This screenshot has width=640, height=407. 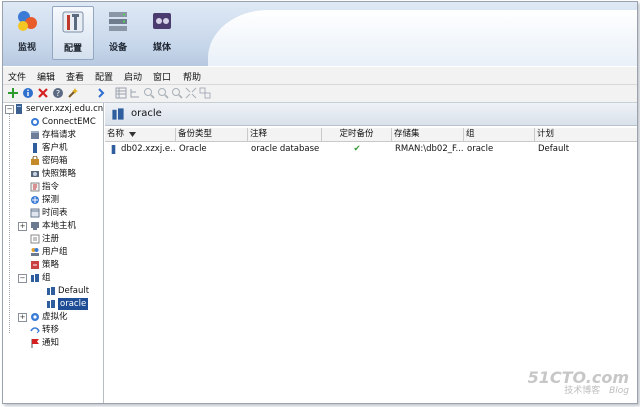 I want to click on table-header: 名称 备份类型 注释 定时备份 存储集 组 计划, so click(x=371, y=135).